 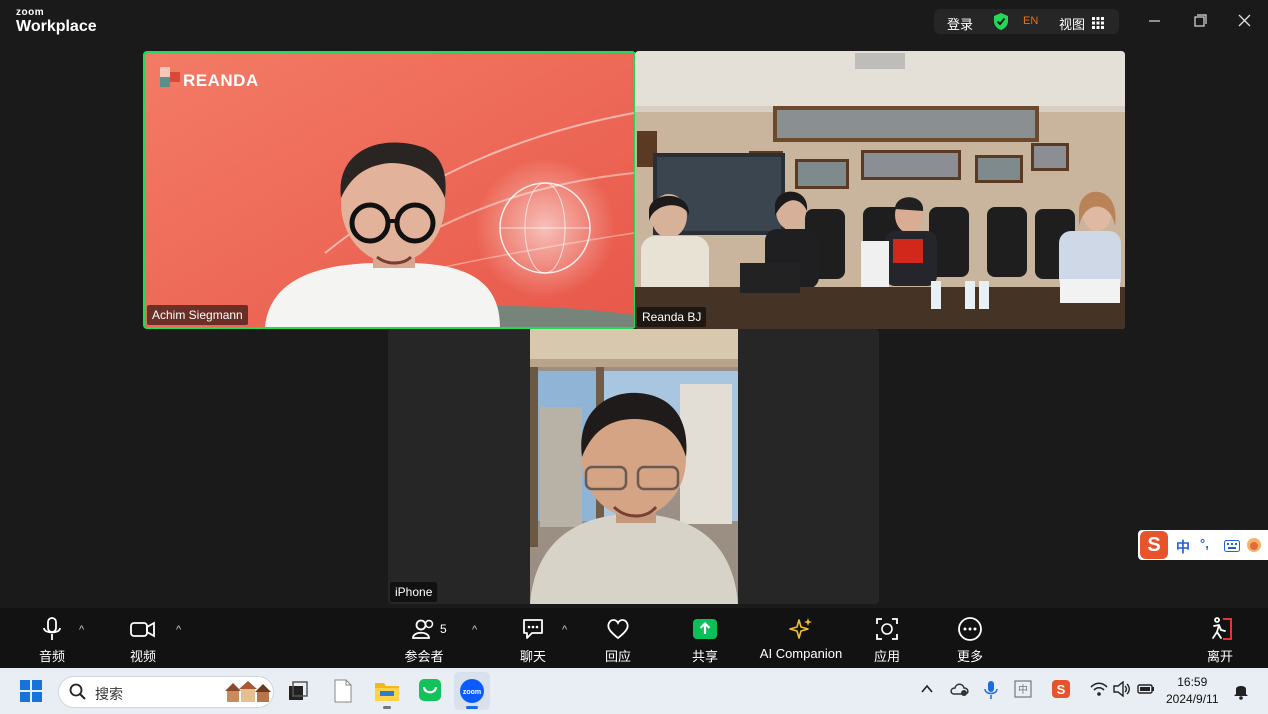 I want to click on zoom-app-icon: zoom, so click(x=472, y=691).